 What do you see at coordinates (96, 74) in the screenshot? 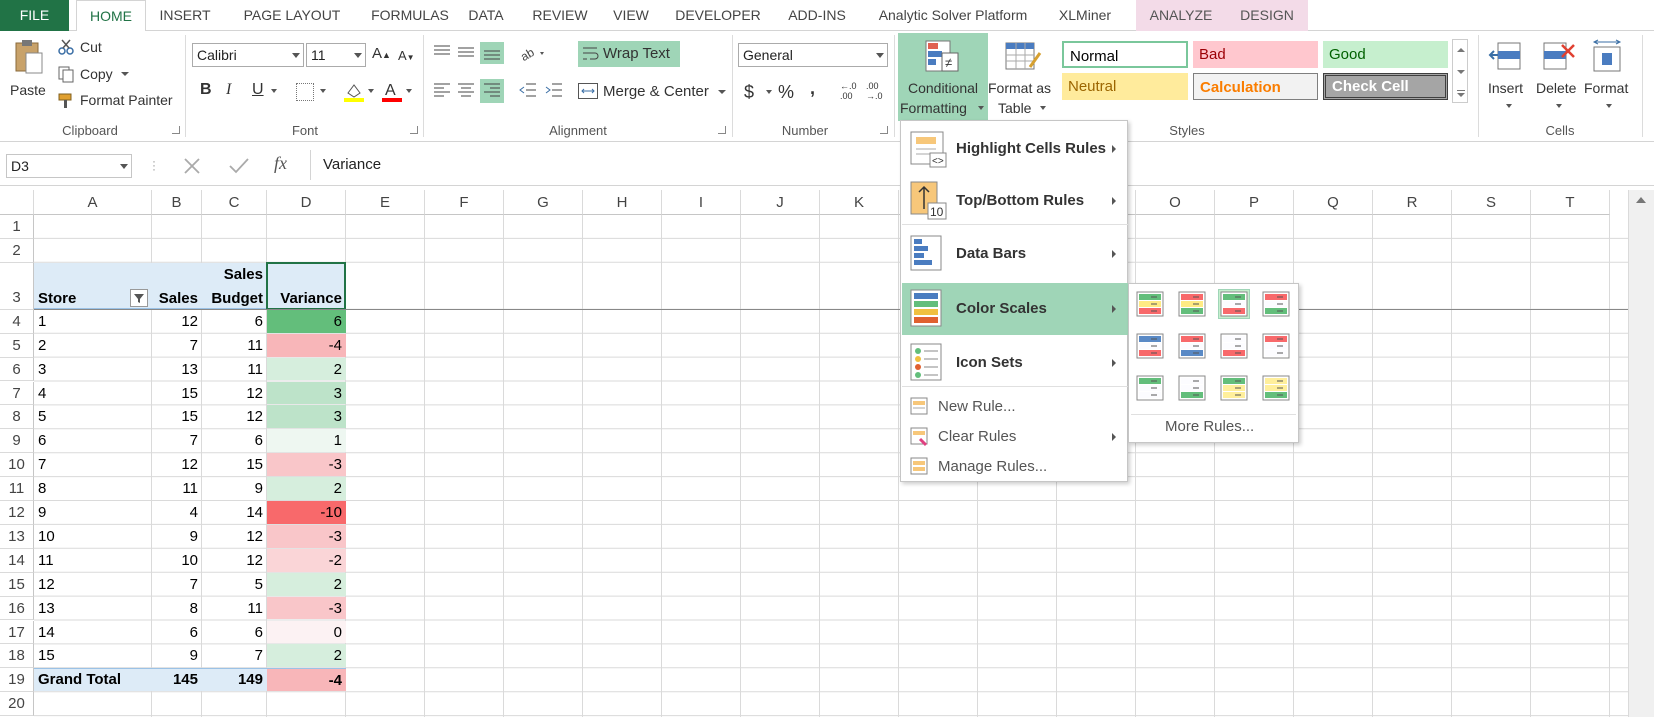
I see `copy-button: Copy` at bounding box center [96, 74].